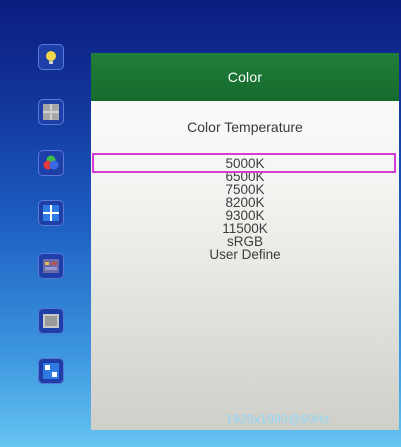 The image size is (401, 447). What do you see at coordinates (51, 57) in the screenshot?
I see `brightness-icon` at bounding box center [51, 57].